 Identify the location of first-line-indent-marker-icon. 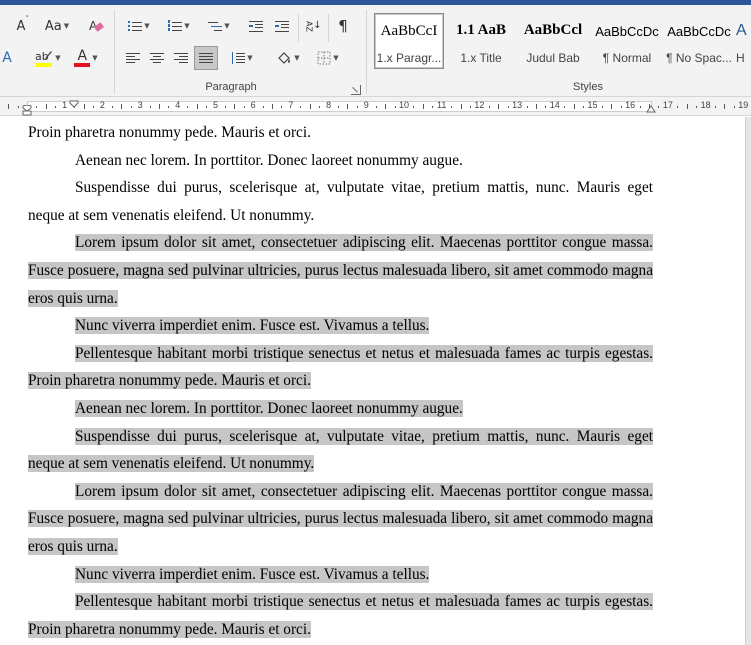
(75, 104).